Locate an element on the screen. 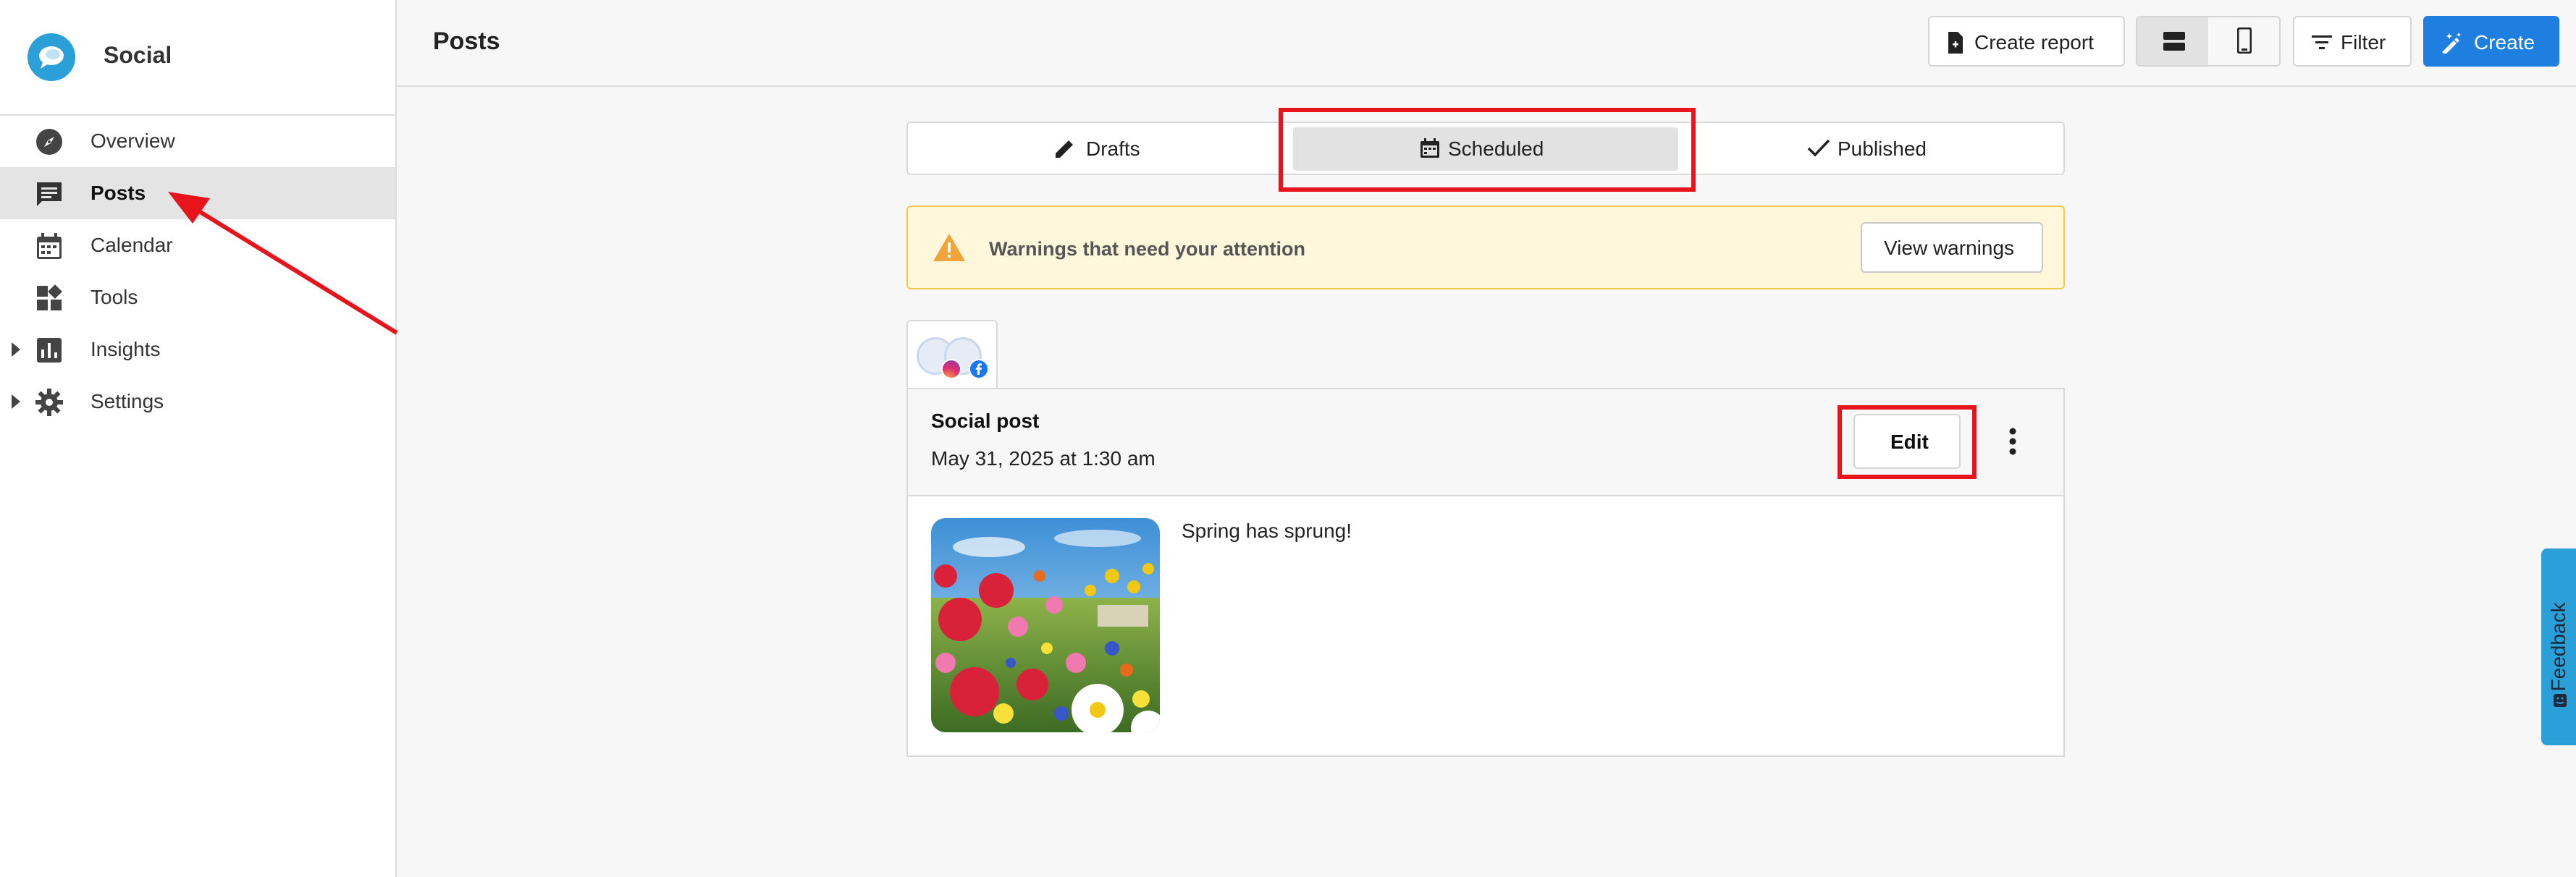  create-report-button: Create report is located at coordinates (2026, 41).